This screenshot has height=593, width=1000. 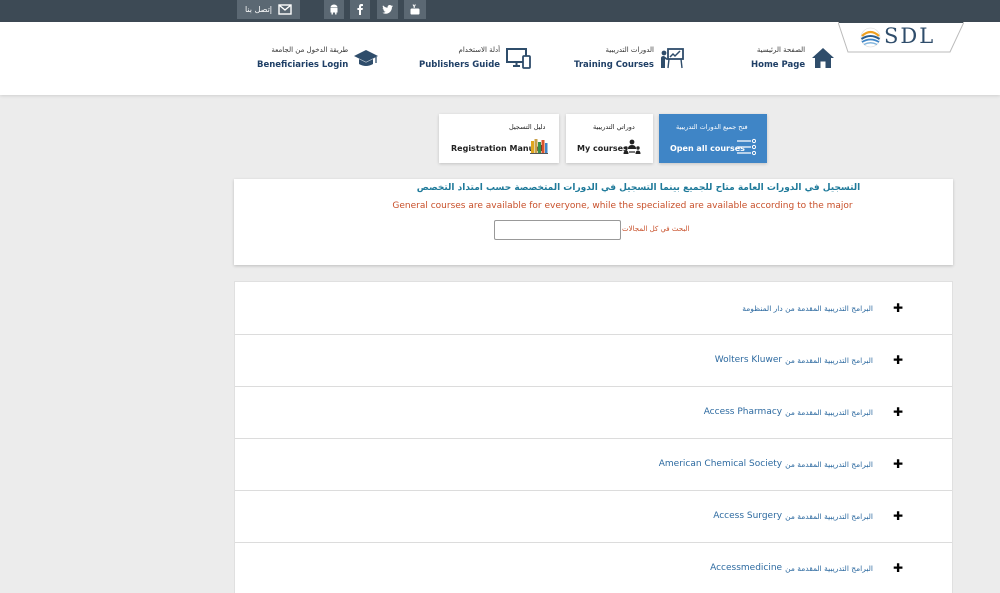 I want to click on open-all-courses-ar: فتح جميع الدورات التدريبية, so click(x=712, y=127).